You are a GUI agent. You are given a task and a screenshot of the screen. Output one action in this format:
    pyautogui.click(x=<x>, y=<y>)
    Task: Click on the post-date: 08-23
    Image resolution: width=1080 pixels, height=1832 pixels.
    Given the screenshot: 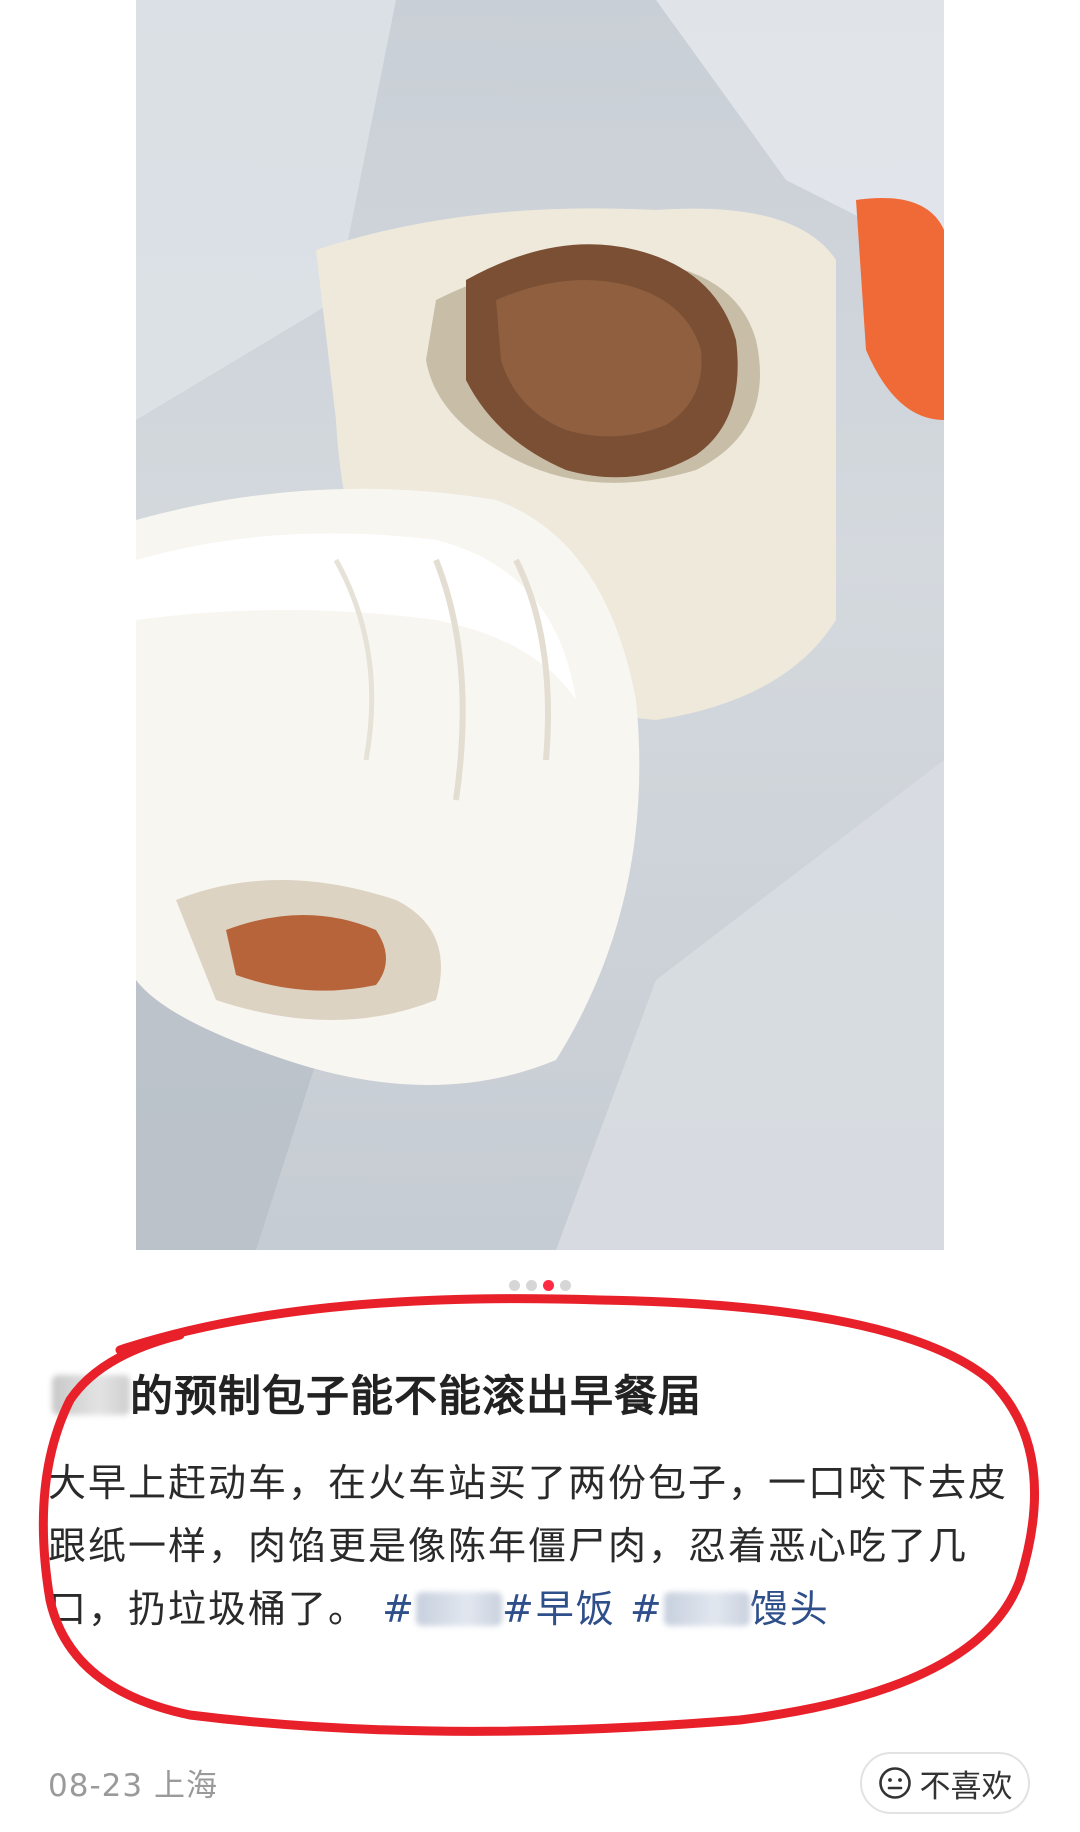 What is the action you would take?
    pyautogui.click(x=96, y=1786)
    